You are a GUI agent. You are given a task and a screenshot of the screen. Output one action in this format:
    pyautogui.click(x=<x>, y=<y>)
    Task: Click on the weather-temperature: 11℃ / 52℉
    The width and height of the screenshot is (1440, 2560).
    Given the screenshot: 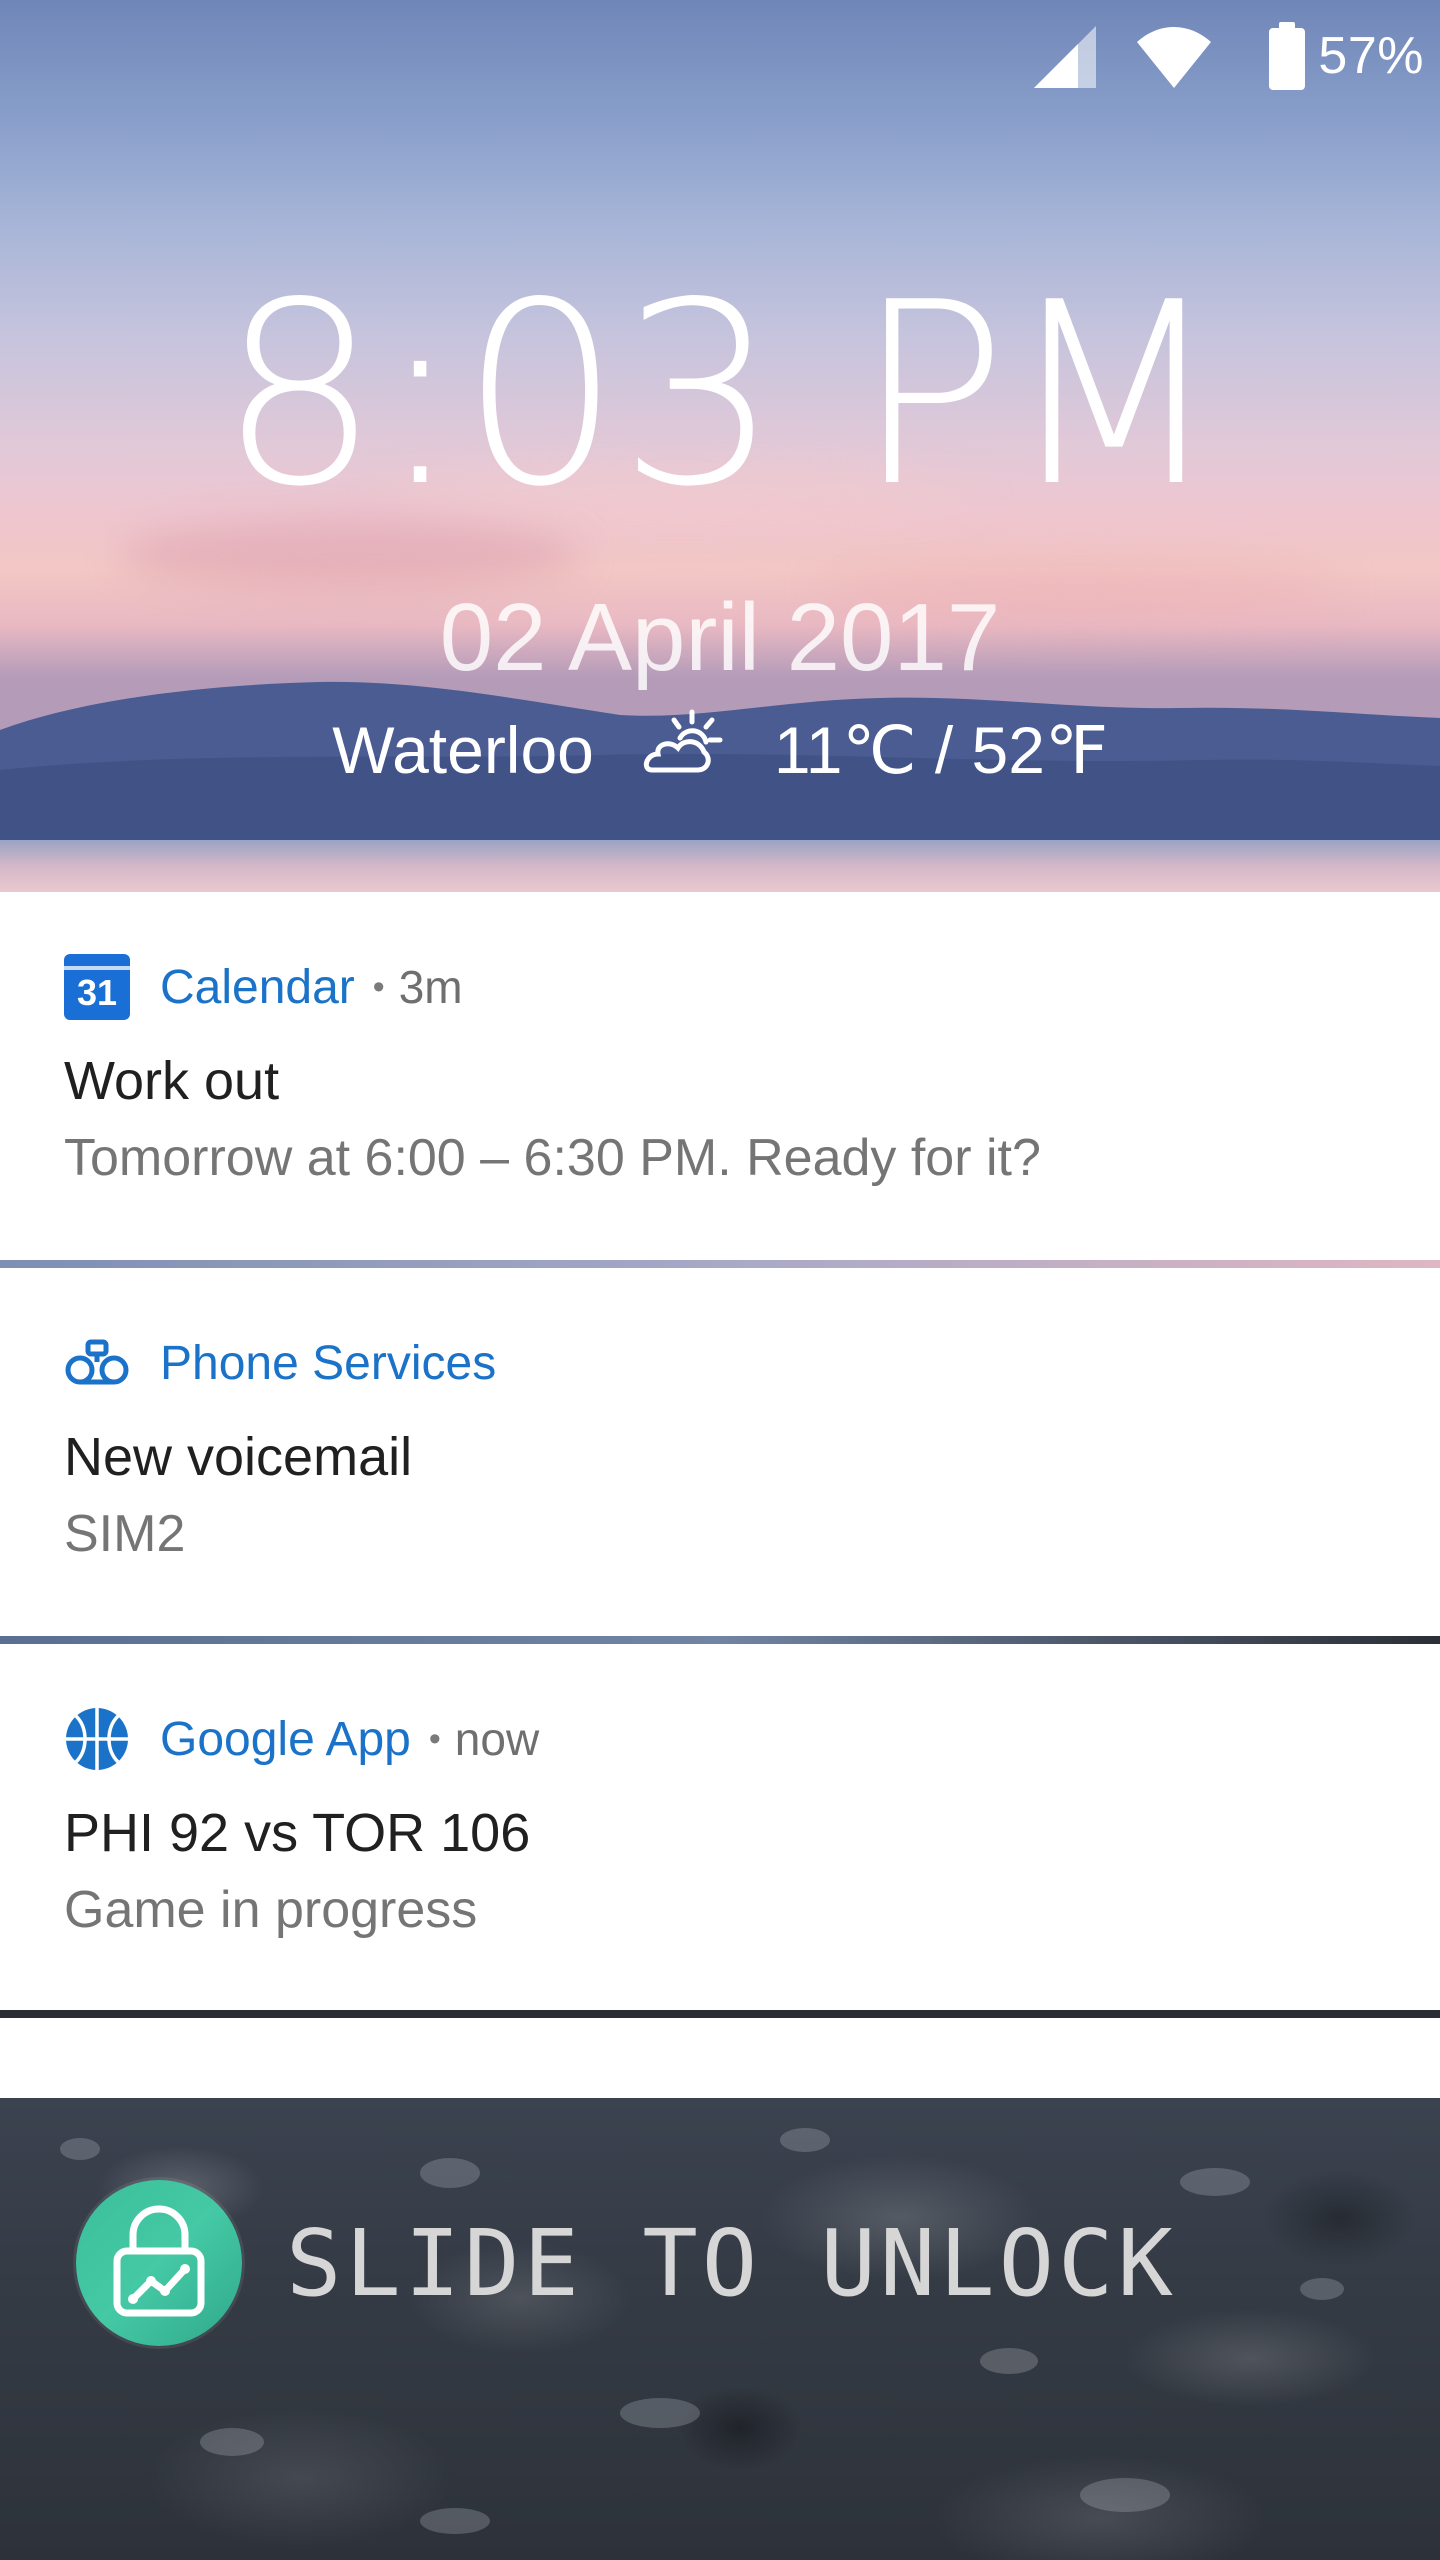 What is the action you would take?
    pyautogui.click(x=940, y=749)
    